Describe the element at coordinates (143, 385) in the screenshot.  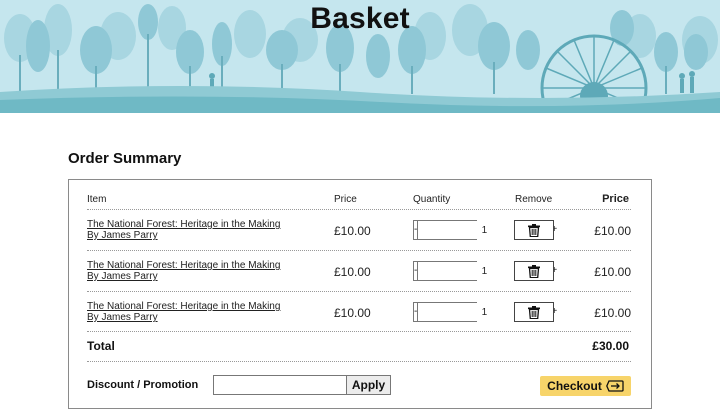
I see `discount-label: Discount / Promotion` at that location.